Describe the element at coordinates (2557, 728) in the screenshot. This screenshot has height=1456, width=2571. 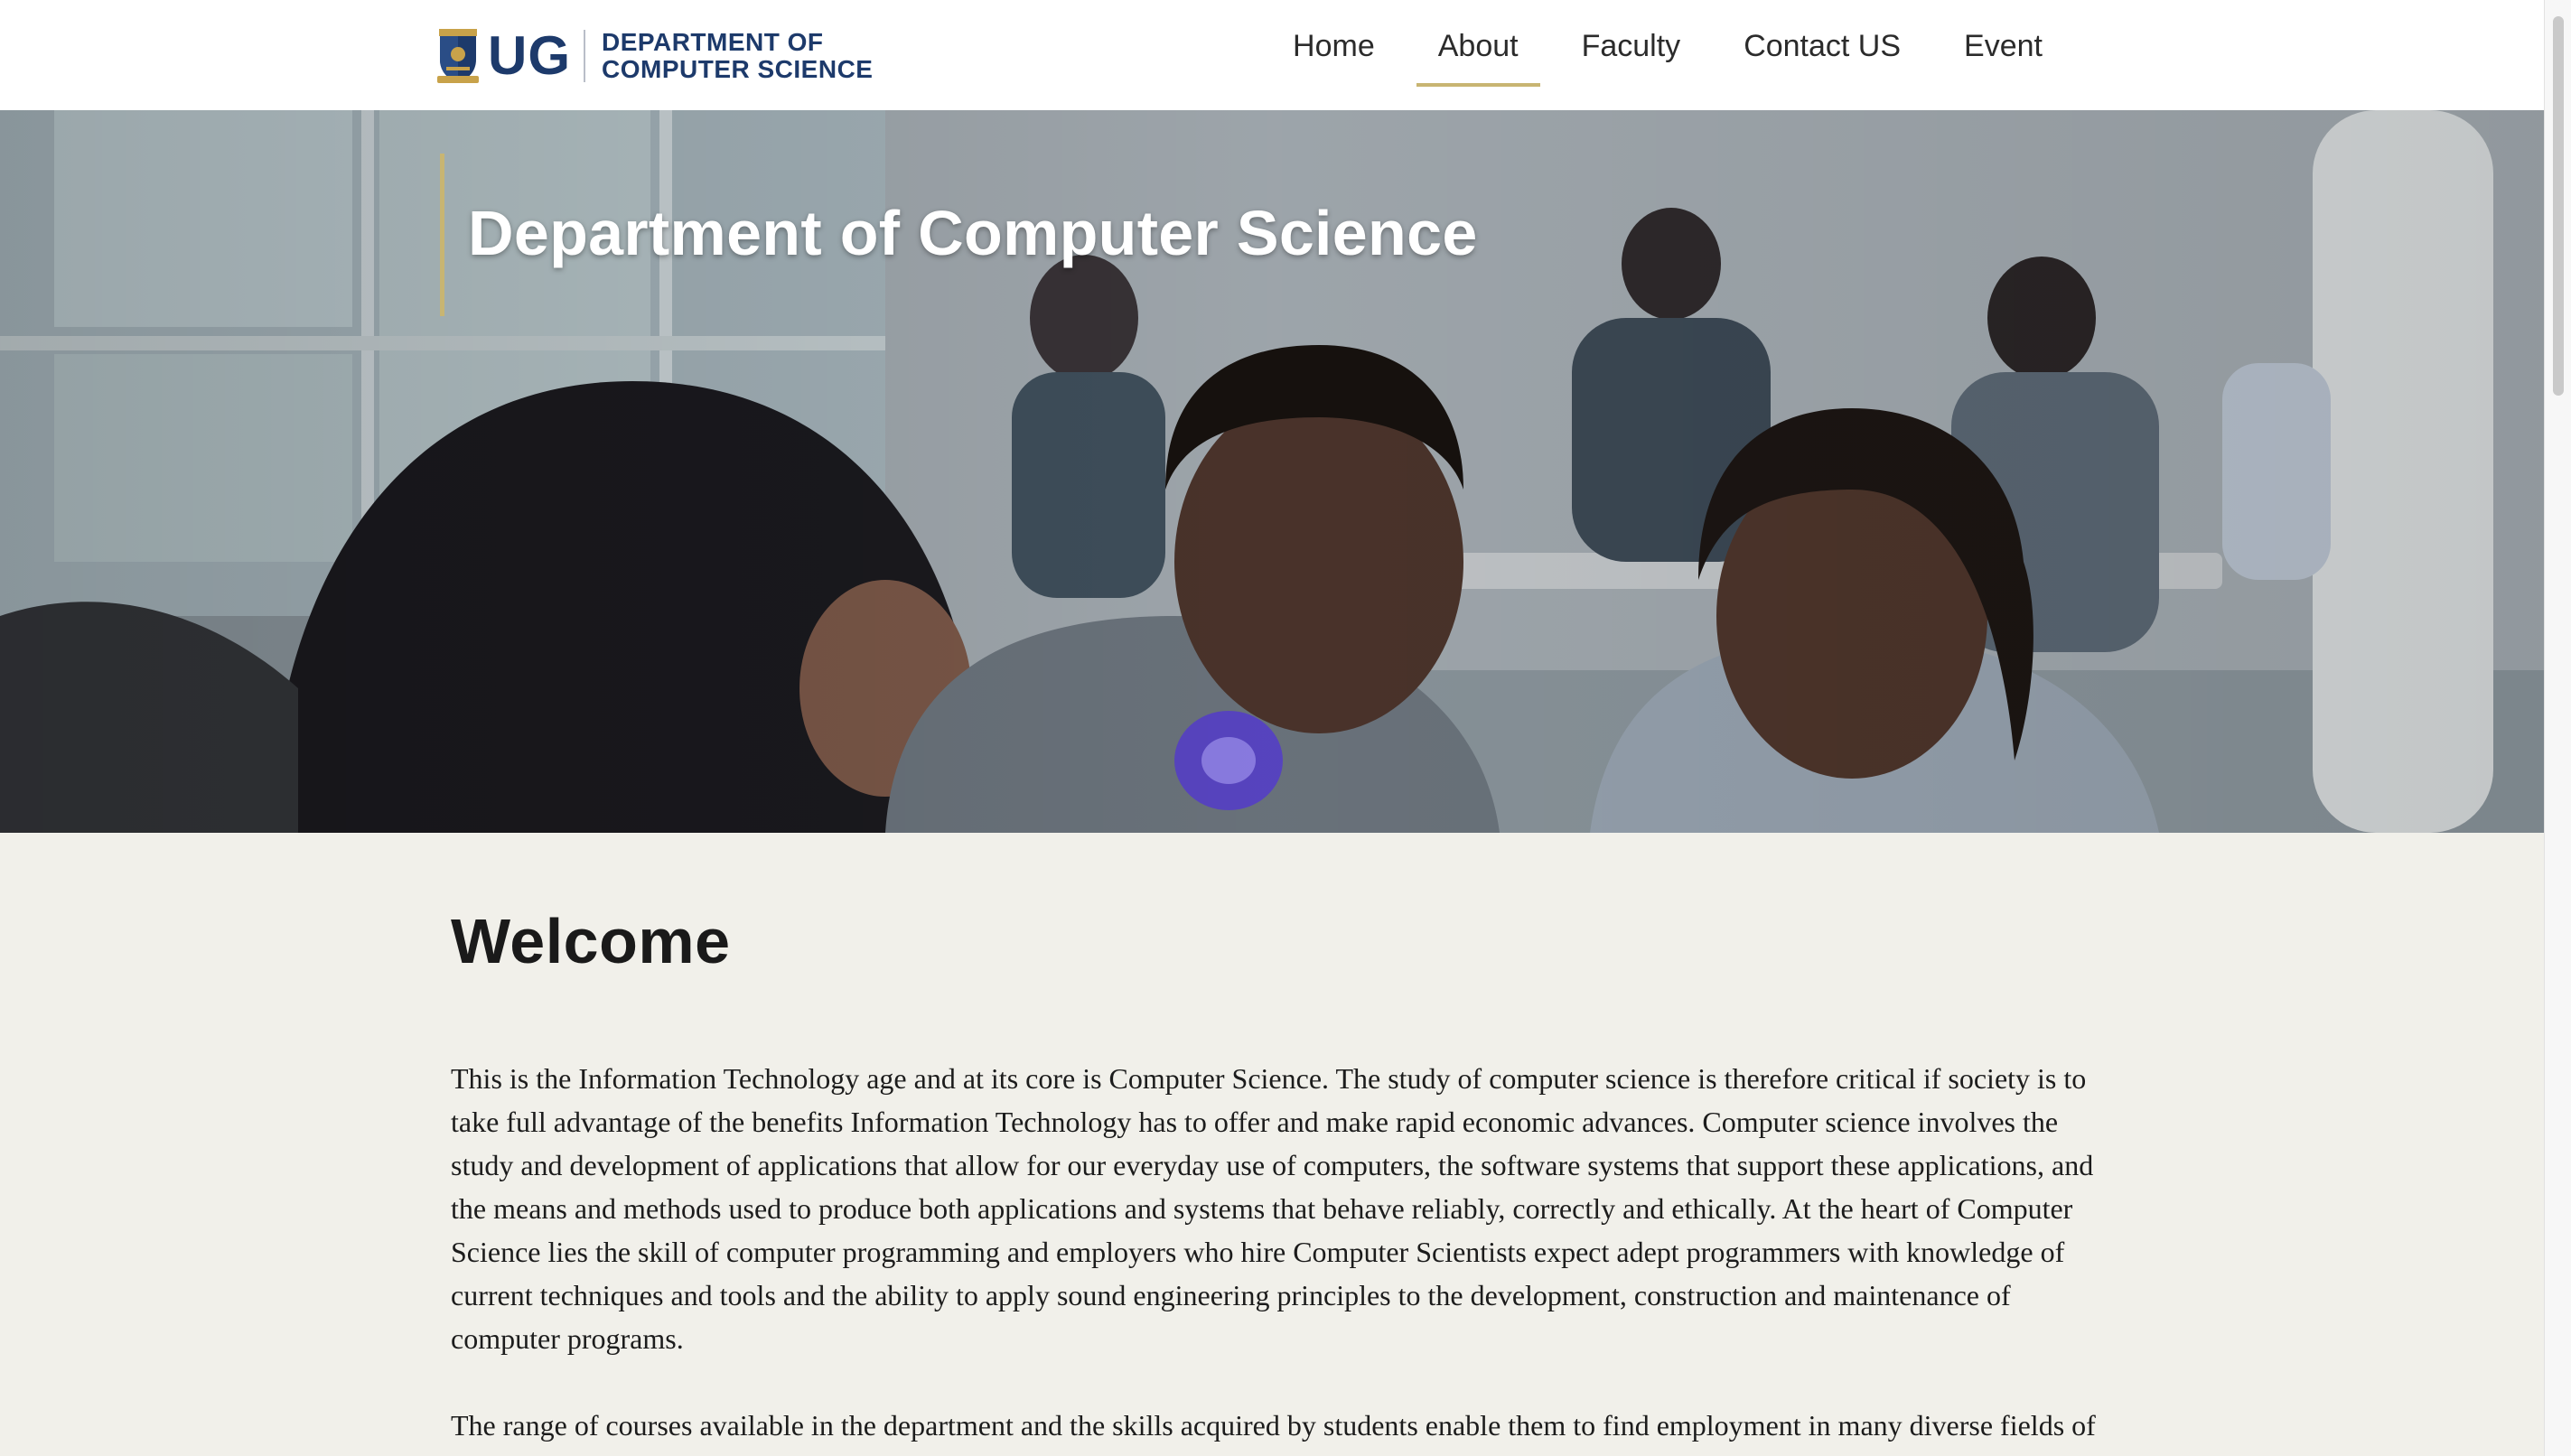
I see `page-scrollbar` at that location.